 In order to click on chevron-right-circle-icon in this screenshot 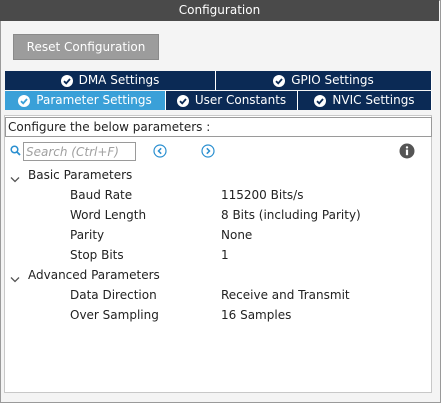, I will do `click(208, 152)`.